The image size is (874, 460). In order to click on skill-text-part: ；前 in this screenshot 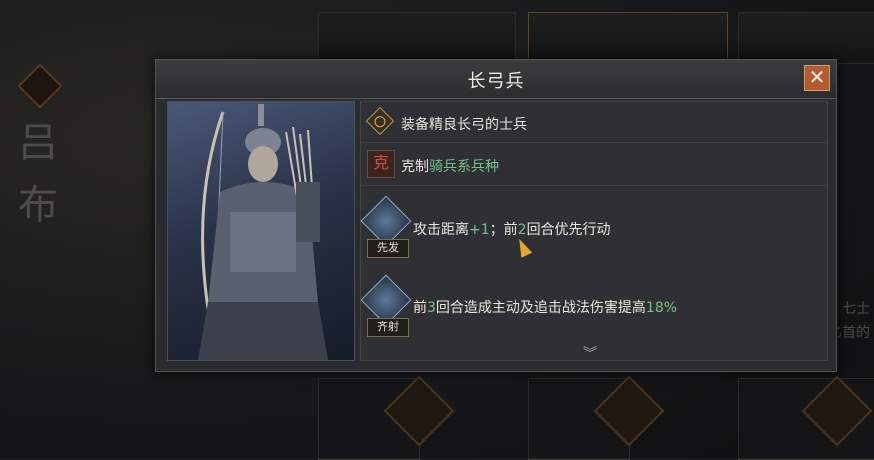, I will do `click(503, 230)`.